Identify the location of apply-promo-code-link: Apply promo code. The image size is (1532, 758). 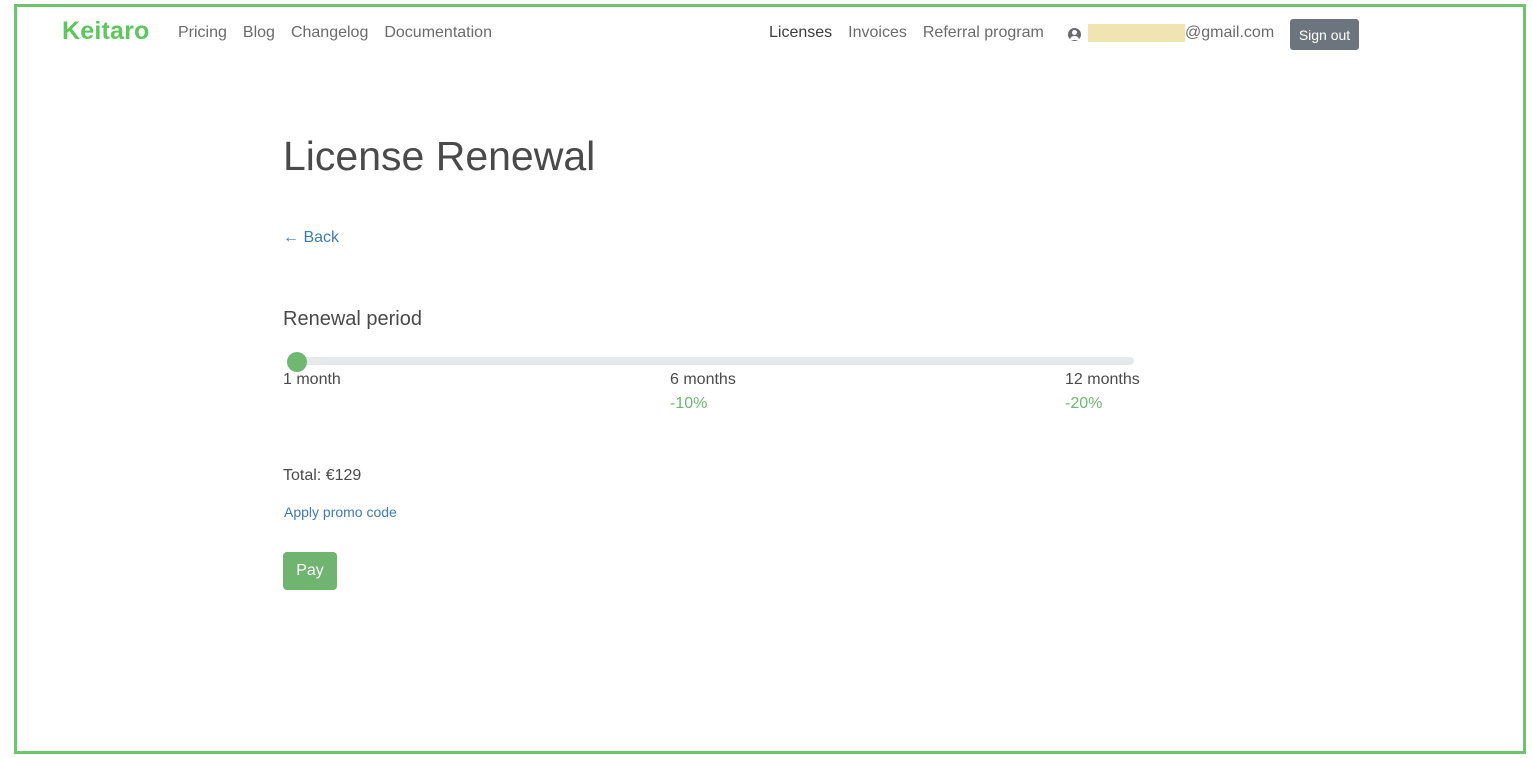
(340, 512).